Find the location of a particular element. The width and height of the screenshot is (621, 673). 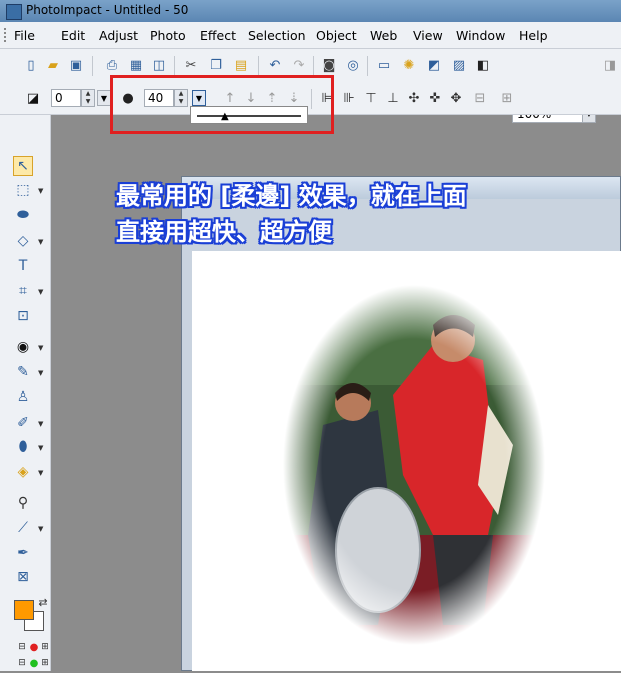

stamp-tool-icon: ♙ is located at coordinates (23, 397).